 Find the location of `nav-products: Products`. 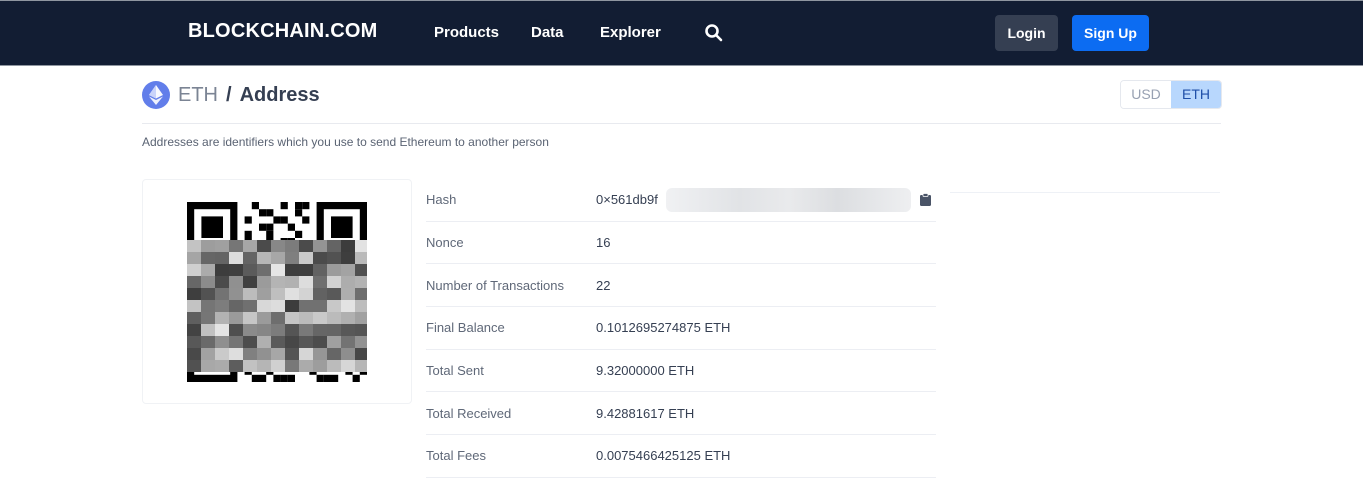

nav-products: Products is located at coordinates (466, 32).